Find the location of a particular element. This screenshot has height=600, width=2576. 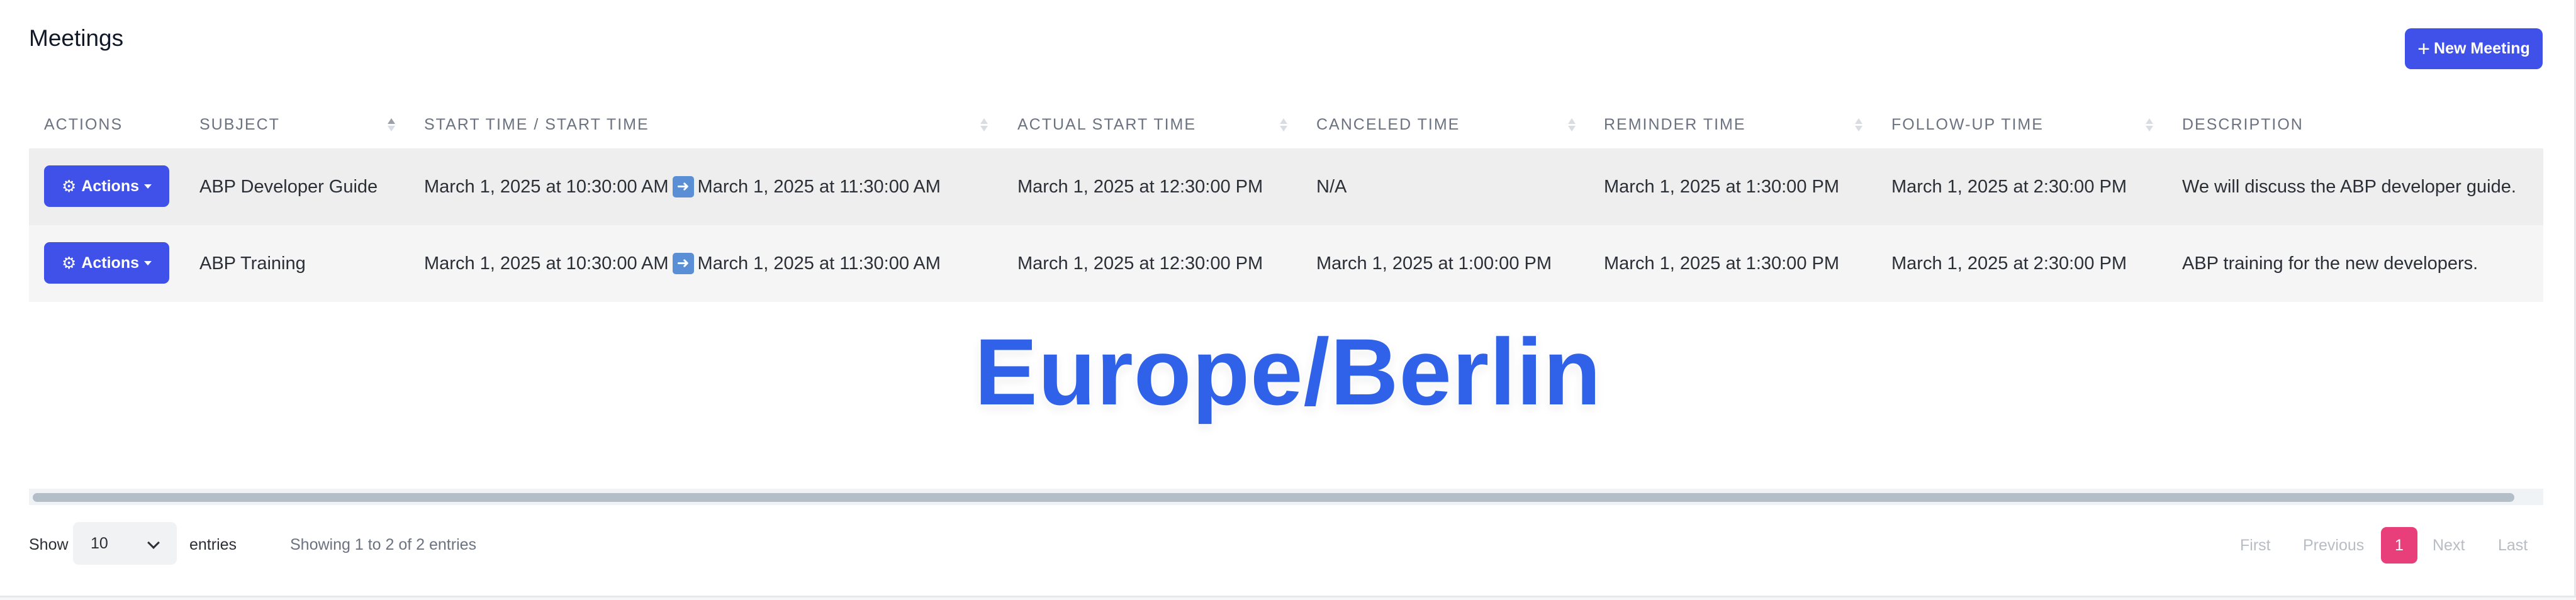

pagination-previous: Previous is located at coordinates (2333, 545).